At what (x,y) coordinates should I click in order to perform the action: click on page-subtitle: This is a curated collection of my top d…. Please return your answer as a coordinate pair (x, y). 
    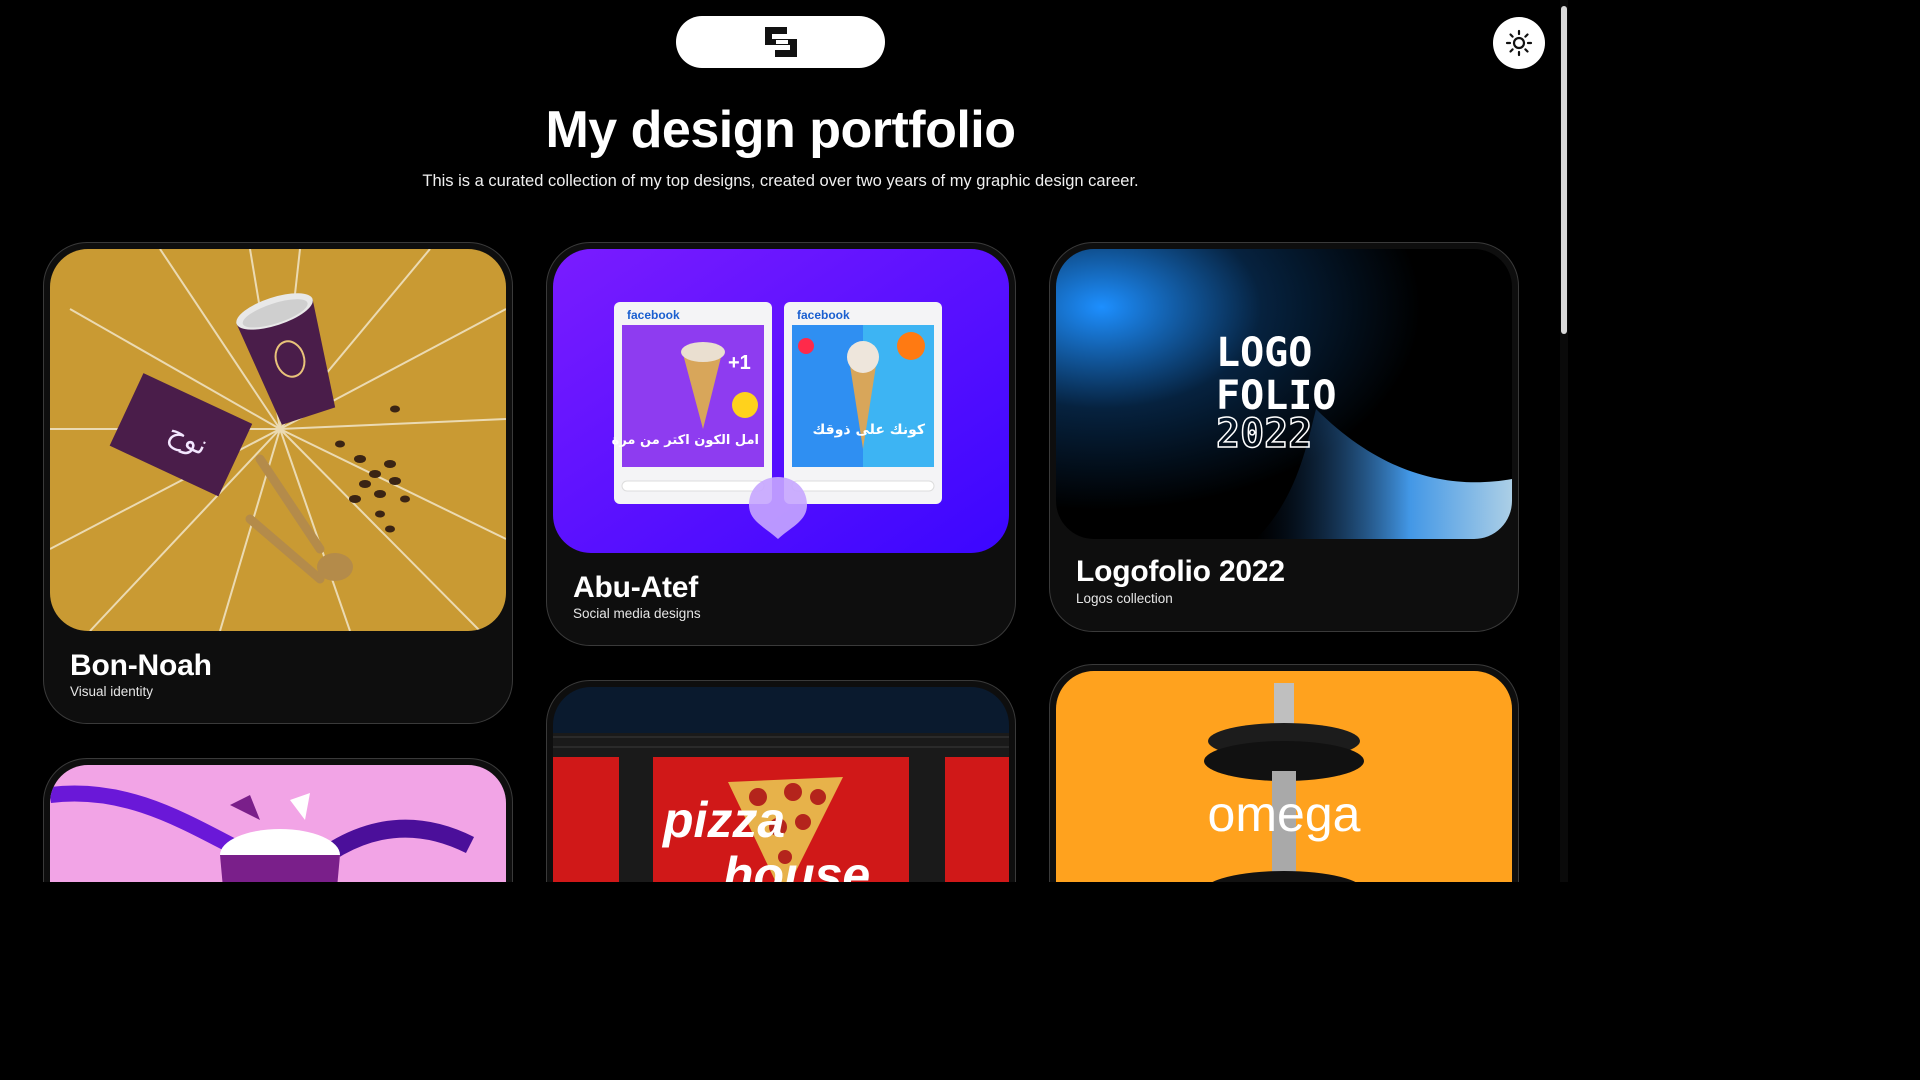
    Looking at the image, I should click on (780, 181).